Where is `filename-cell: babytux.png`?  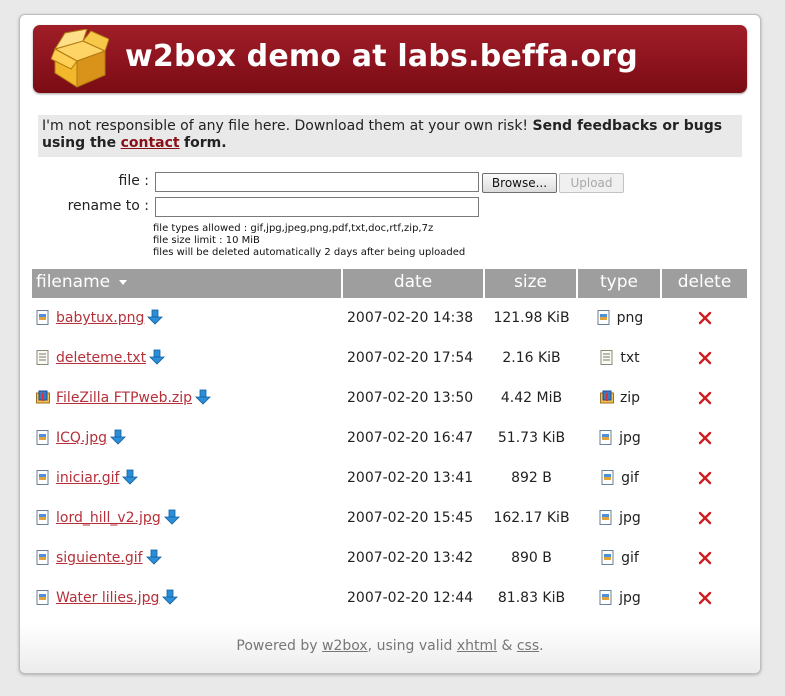 filename-cell: babytux.png is located at coordinates (100, 318).